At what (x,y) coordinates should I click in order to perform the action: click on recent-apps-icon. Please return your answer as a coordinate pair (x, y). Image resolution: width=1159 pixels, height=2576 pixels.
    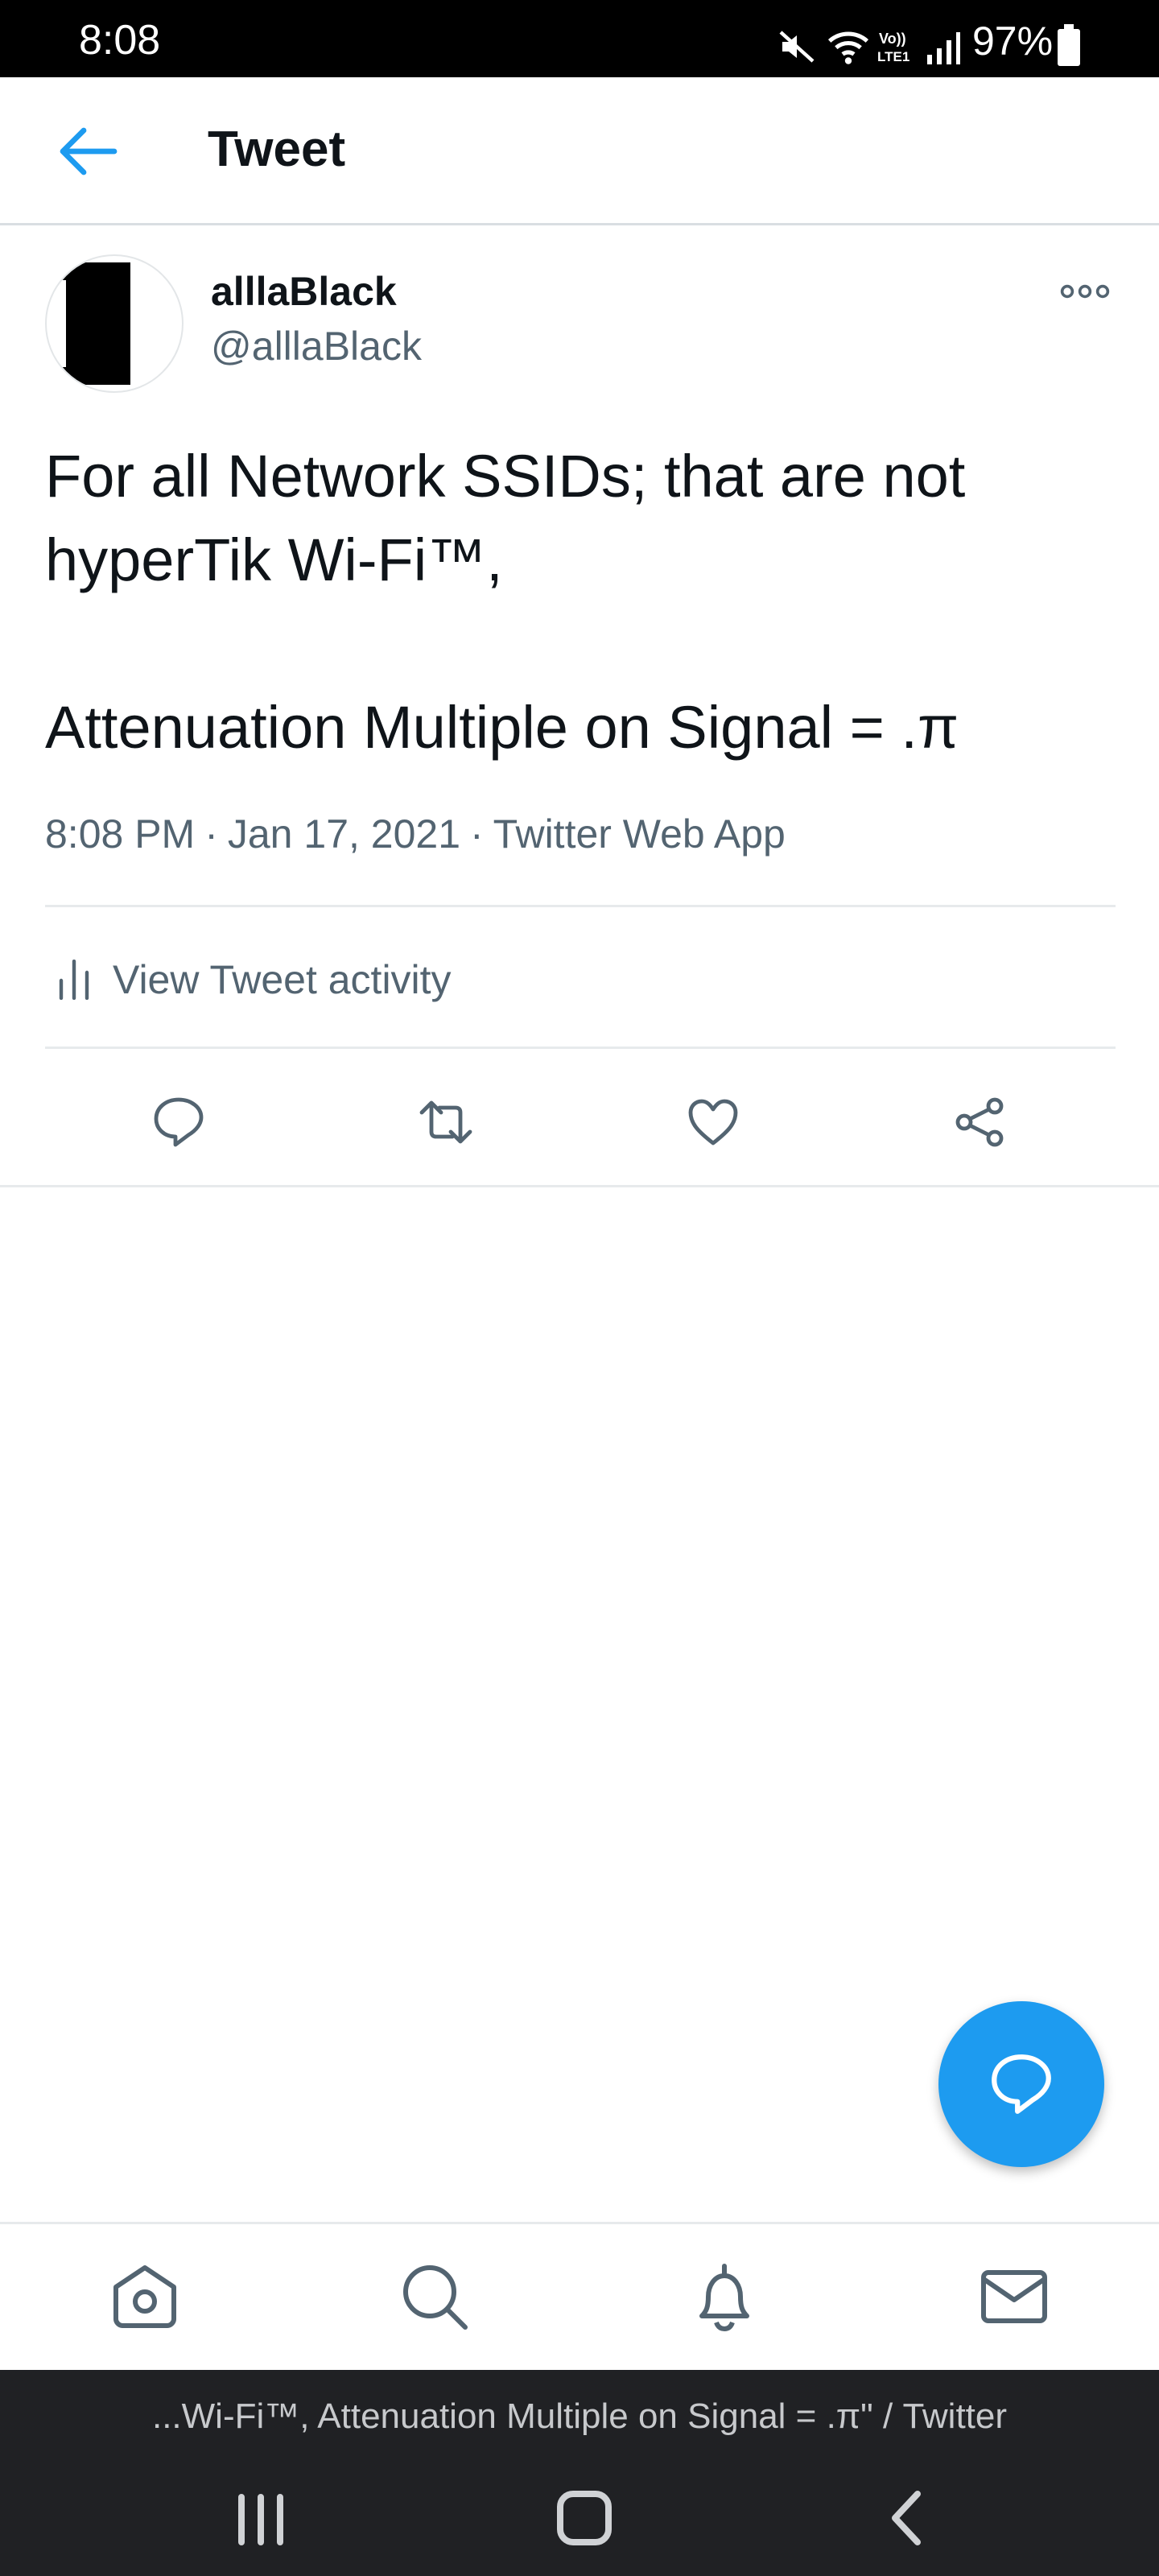
    Looking at the image, I should click on (260, 2519).